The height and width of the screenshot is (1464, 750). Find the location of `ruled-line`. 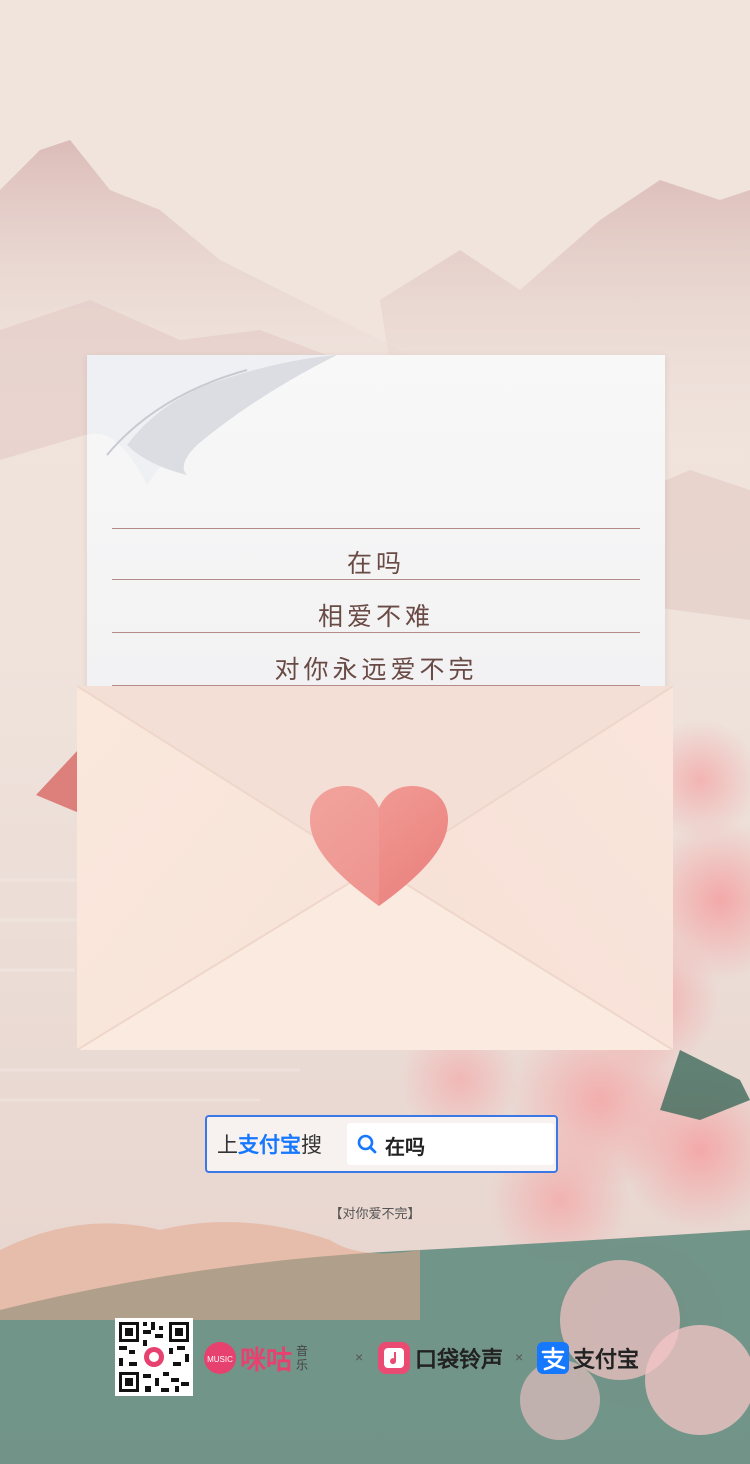

ruled-line is located at coordinates (376, 528).